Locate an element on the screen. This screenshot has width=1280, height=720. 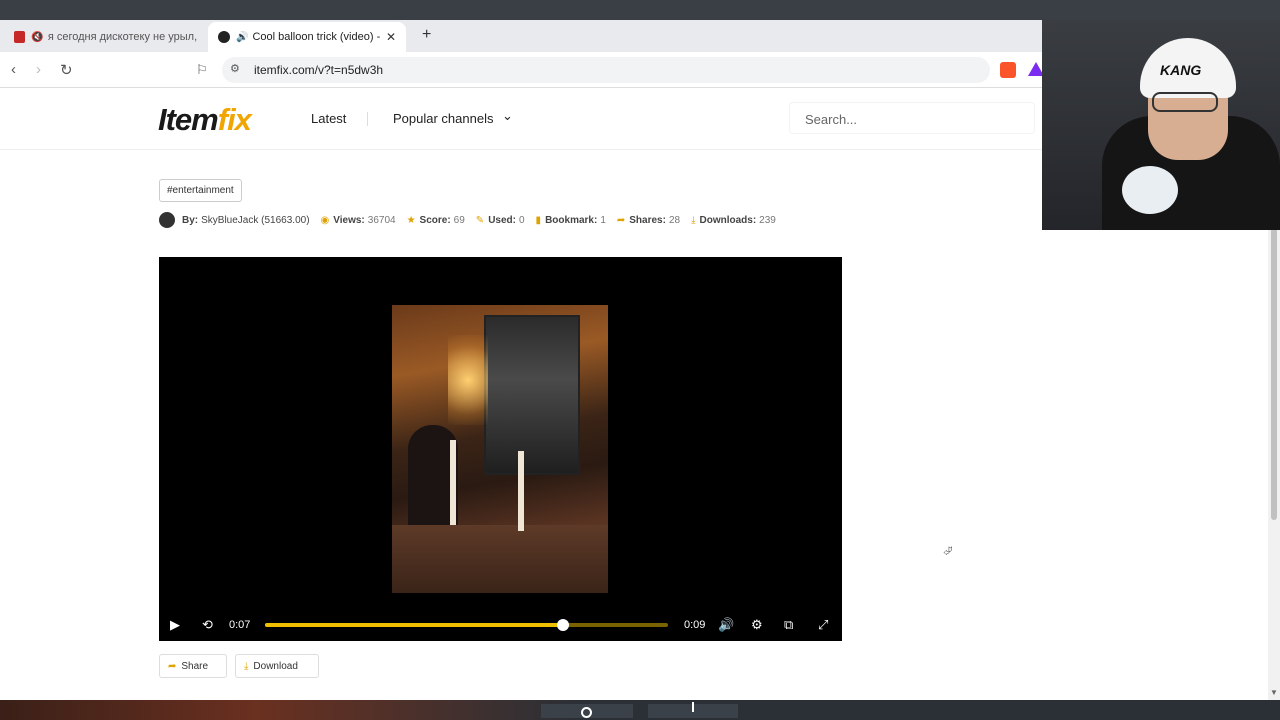
progress-bar is located at coordinates (466, 625).